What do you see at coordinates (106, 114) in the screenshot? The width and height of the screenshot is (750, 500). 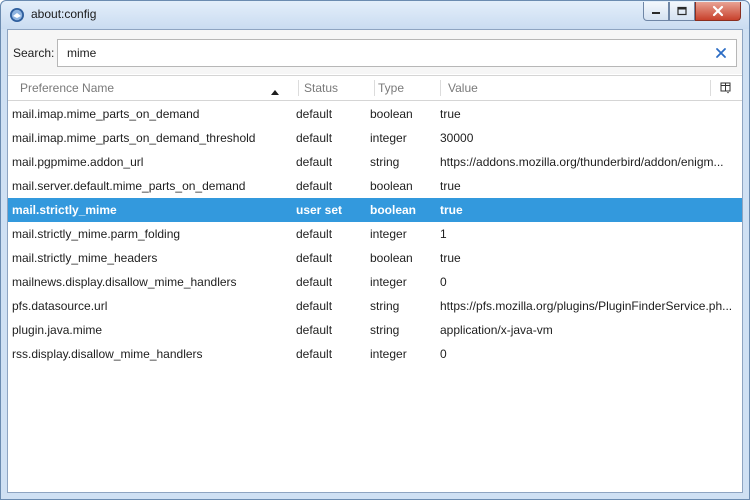 I see `pref-name: mail.imap.mime_parts_on_demand` at bounding box center [106, 114].